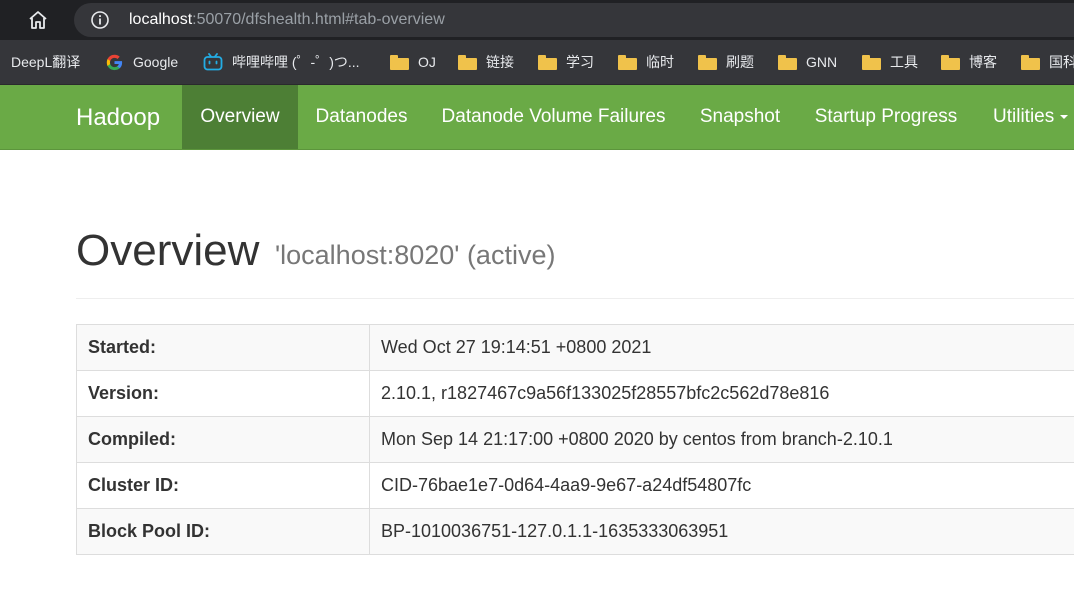 The width and height of the screenshot is (1074, 591). I want to click on row-label: Block Pool ID:, so click(223, 531).